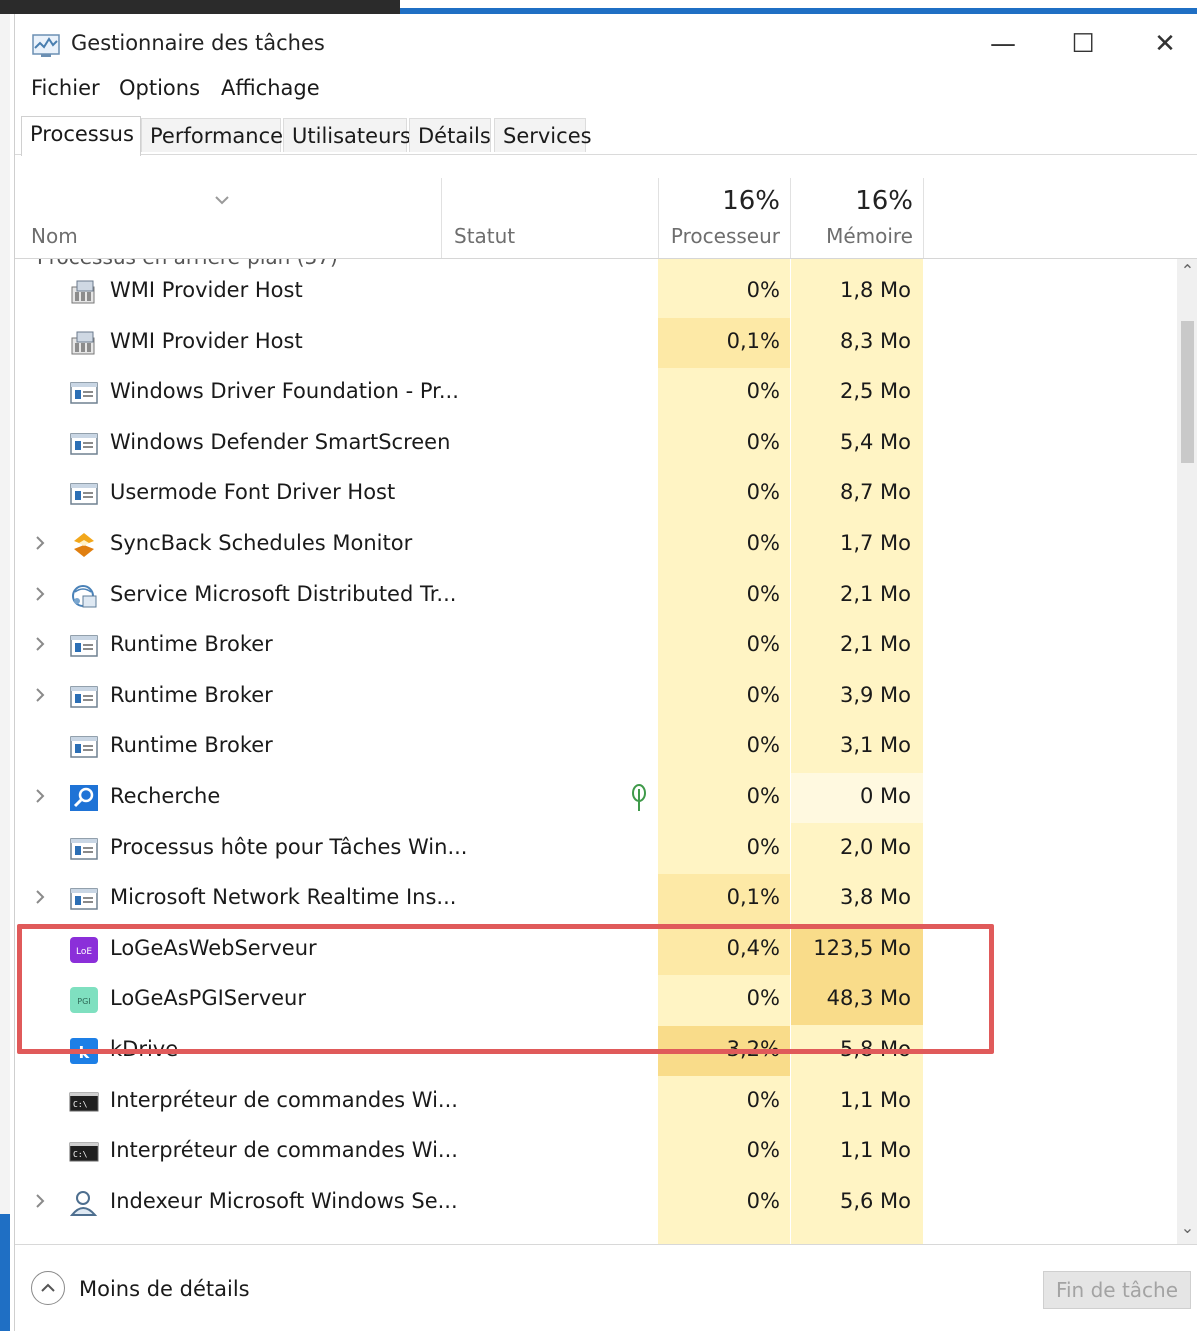 The image size is (1197, 1332). What do you see at coordinates (1187, 751) in the screenshot?
I see `vertical-scrollbar: ⌃ ⌄` at bounding box center [1187, 751].